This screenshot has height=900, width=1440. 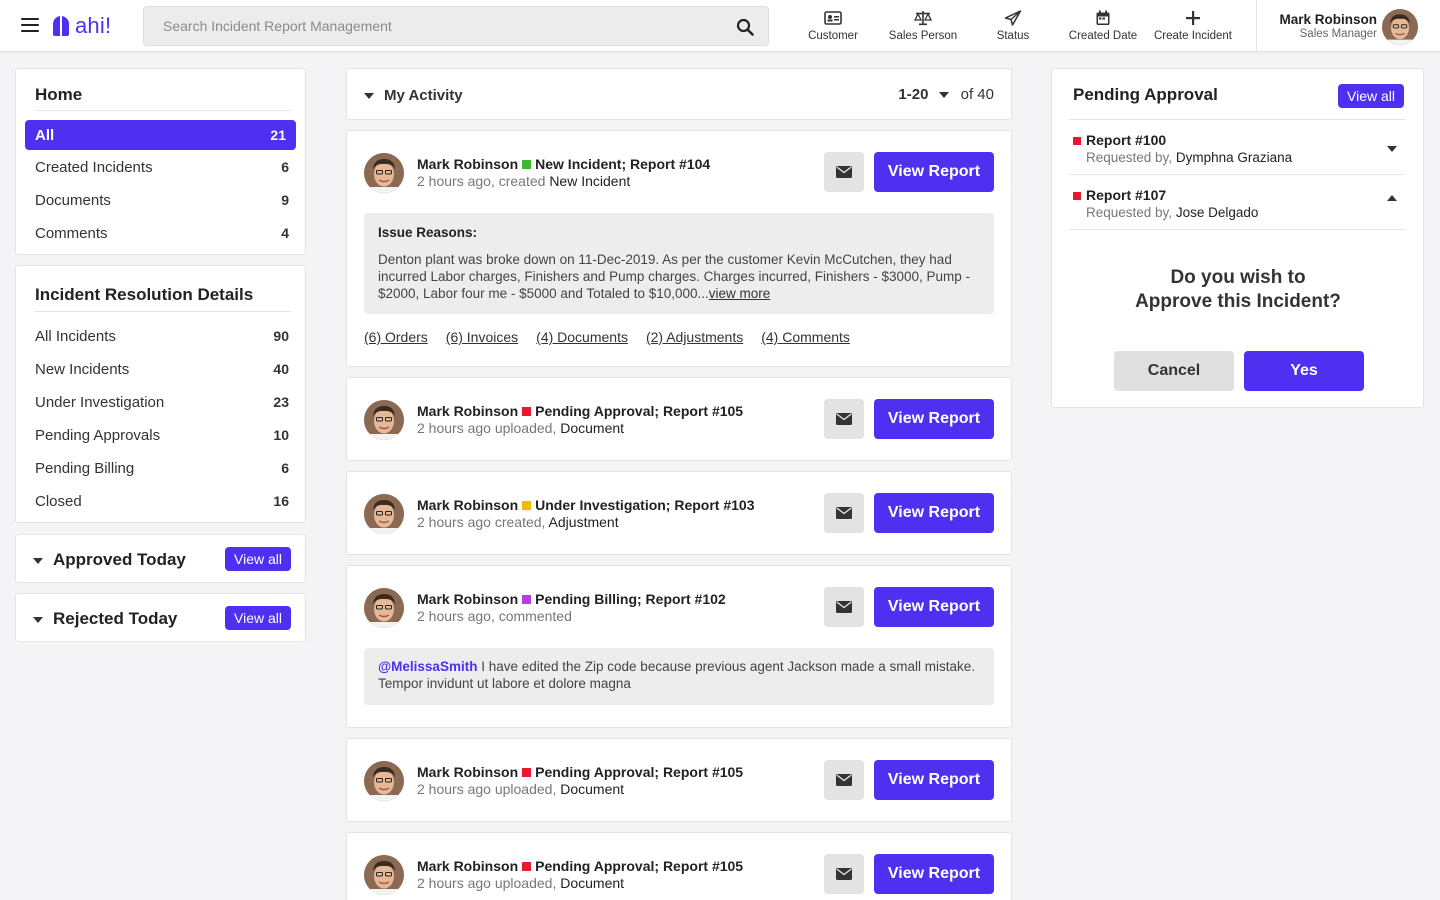 What do you see at coordinates (745, 27) in the screenshot?
I see `search-icon` at bounding box center [745, 27].